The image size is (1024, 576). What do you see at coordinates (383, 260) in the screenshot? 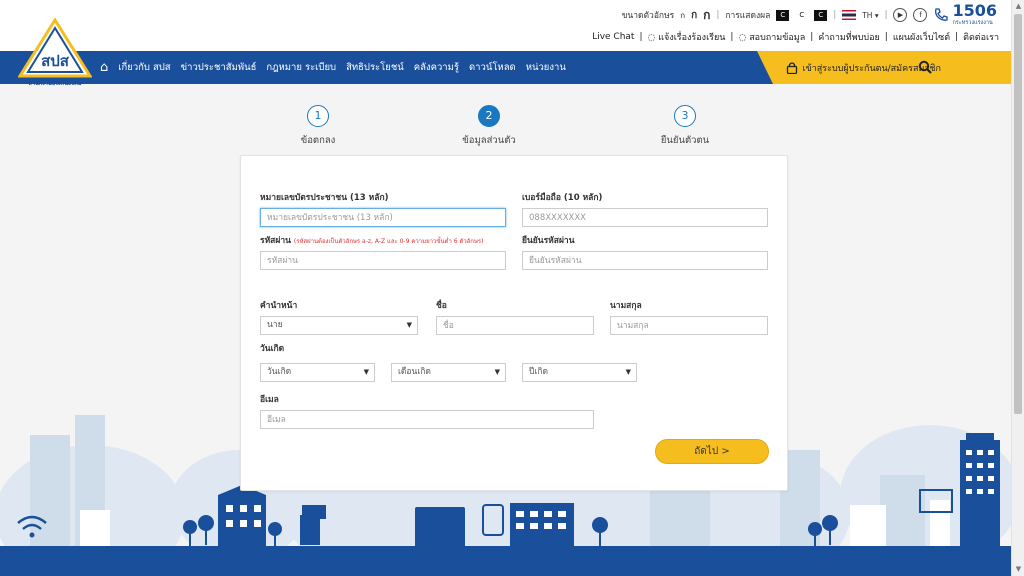
I see `password-input` at bounding box center [383, 260].